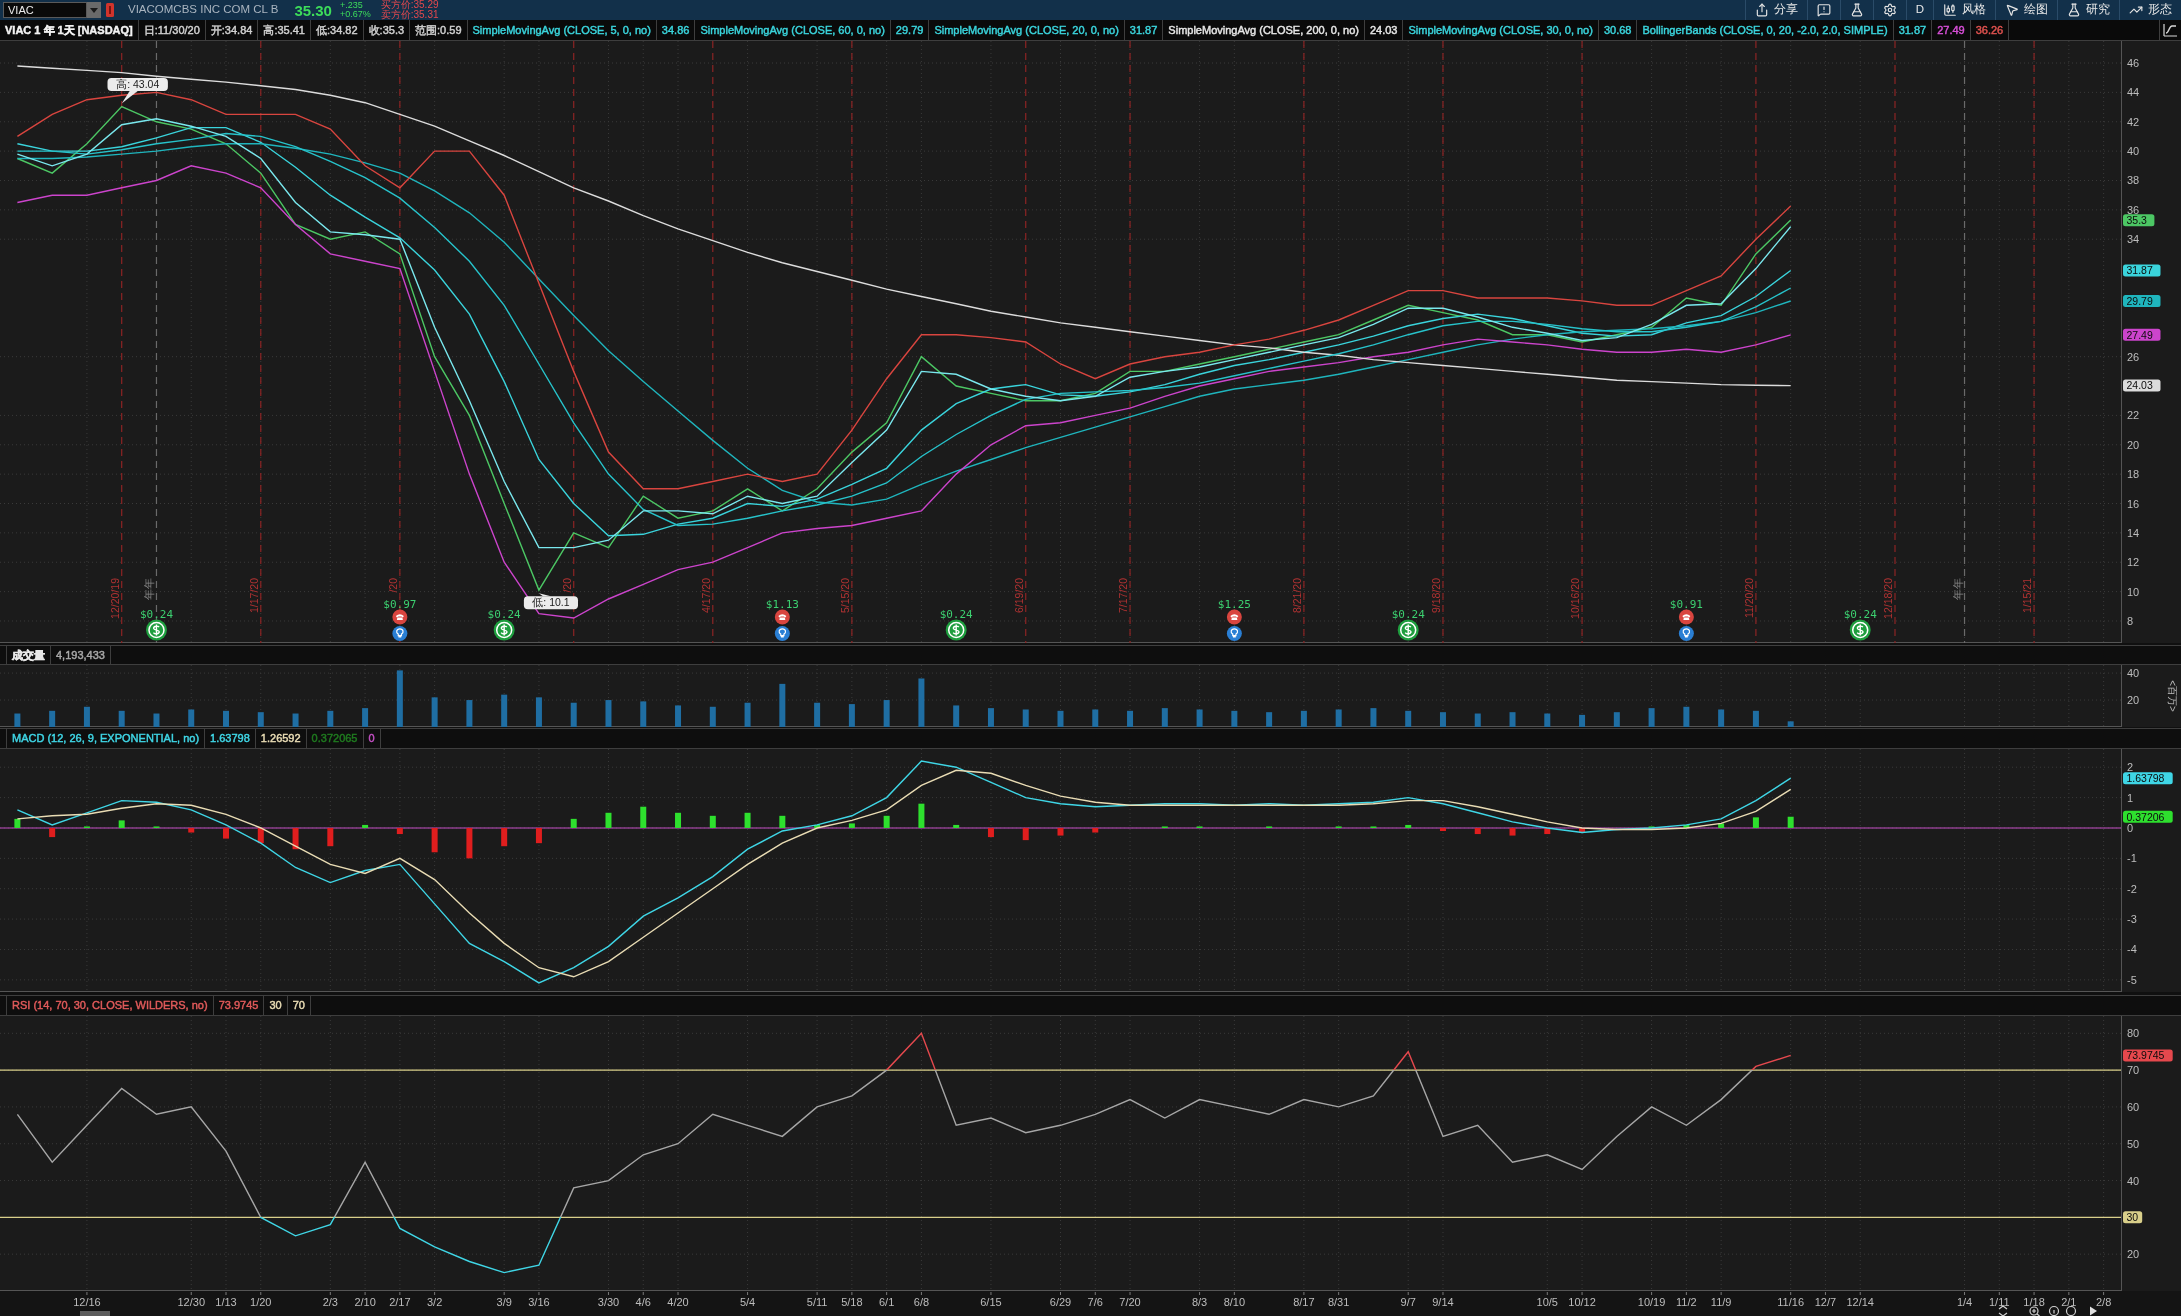 The image size is (2181, 1316). I want to click on expiration-date: 8/21/20, so click(1296, 596).